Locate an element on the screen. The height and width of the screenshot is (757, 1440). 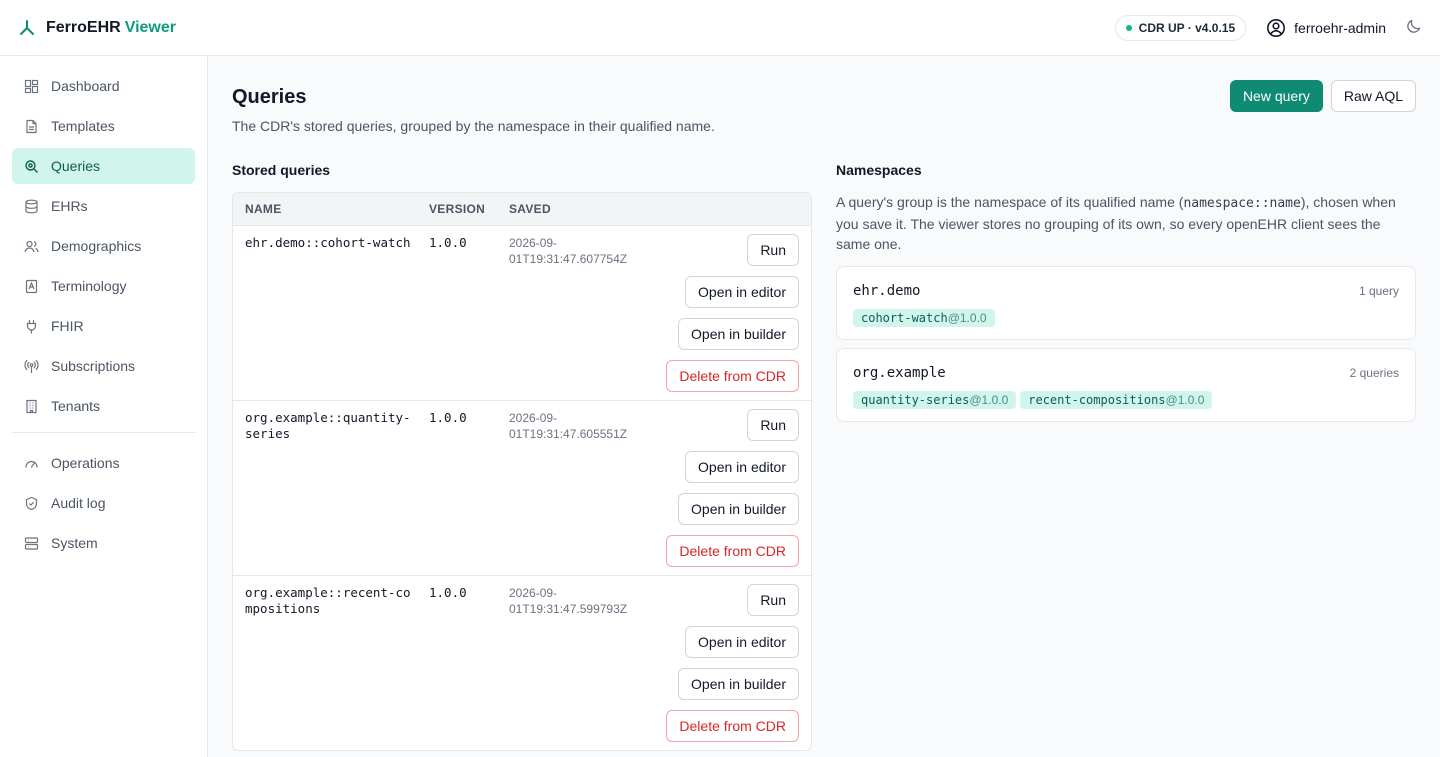
sidebar-item-subscriptions: Subscriptions is located at coordinates (103, 366).